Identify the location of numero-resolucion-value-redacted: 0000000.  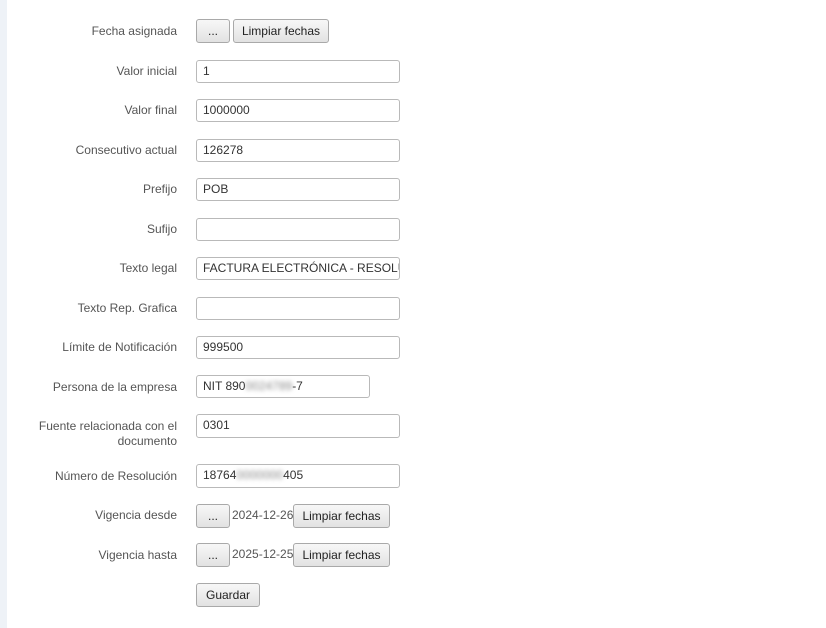
(260, 475).